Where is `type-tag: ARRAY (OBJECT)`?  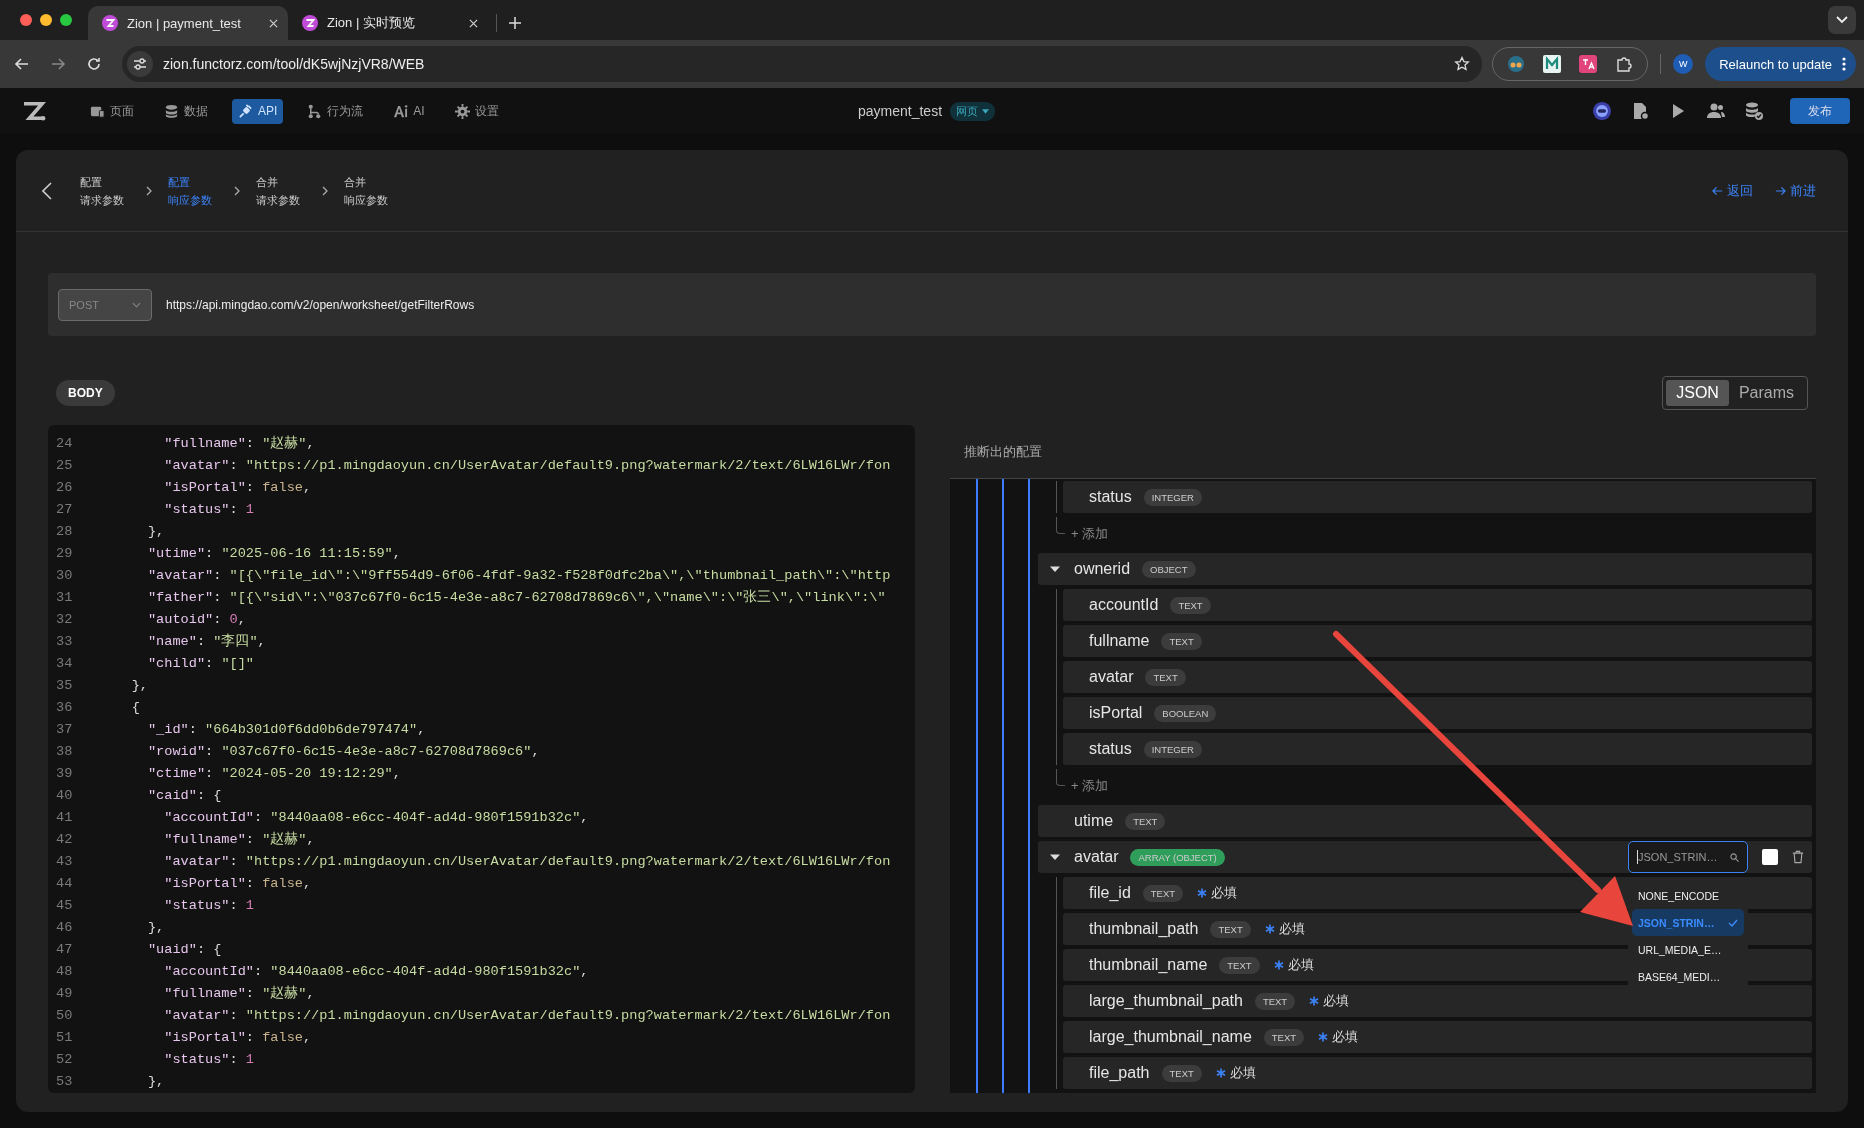 type-tag: ARRAY (OBJECT) is located at coordinates (1177, 857).